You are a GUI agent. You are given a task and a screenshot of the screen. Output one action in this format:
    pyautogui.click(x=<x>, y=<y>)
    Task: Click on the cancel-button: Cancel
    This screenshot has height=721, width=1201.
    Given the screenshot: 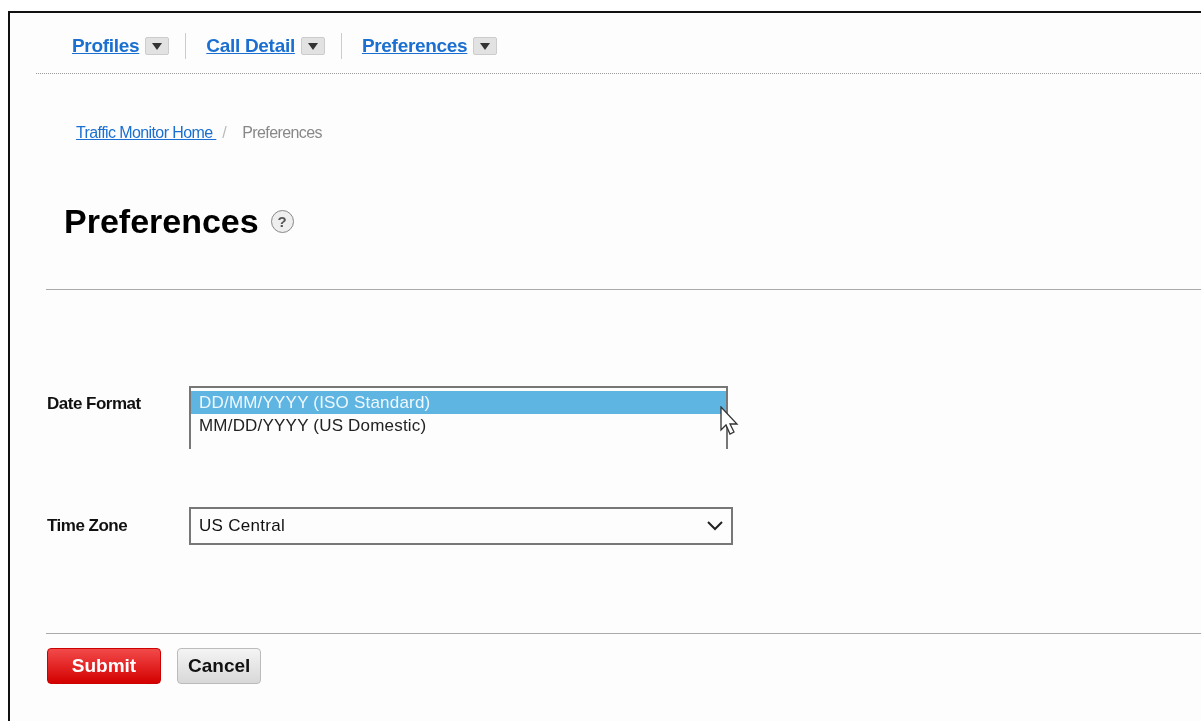 What is the action you would take?
    pyautogui.click(x=219, y=666)
    